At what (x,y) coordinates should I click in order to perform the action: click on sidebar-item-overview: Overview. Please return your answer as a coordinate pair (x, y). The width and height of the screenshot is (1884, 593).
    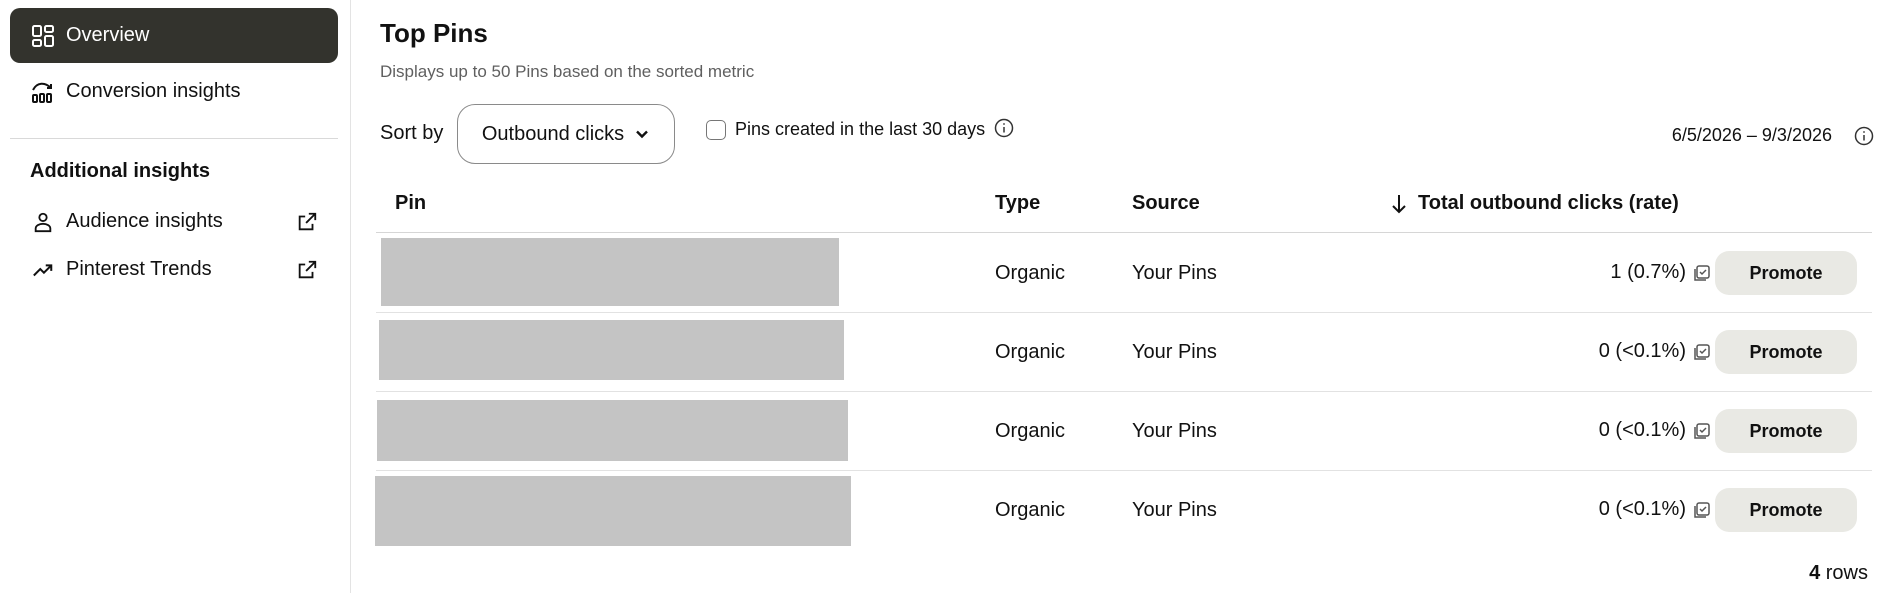
    Looking at the image, I should click on (174, 35).